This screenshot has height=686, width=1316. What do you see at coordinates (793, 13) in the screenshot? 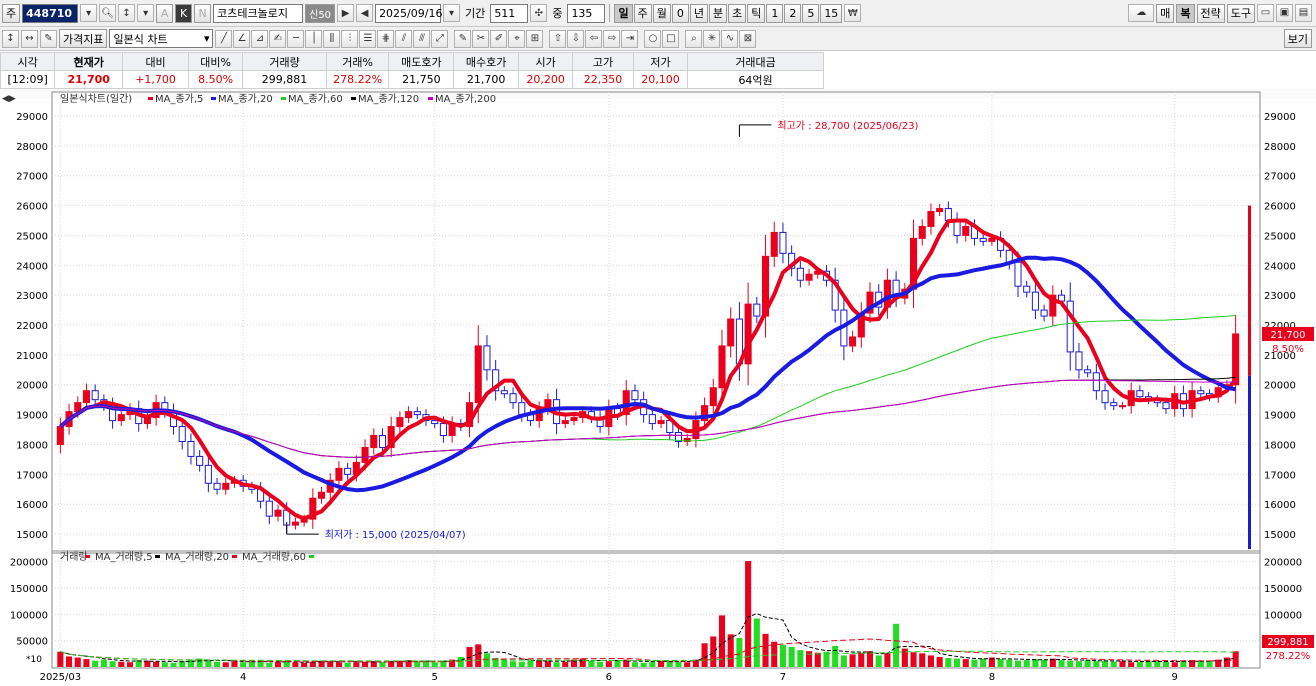
I see `tab-period-9: 2` at bounding box center [793, 13].